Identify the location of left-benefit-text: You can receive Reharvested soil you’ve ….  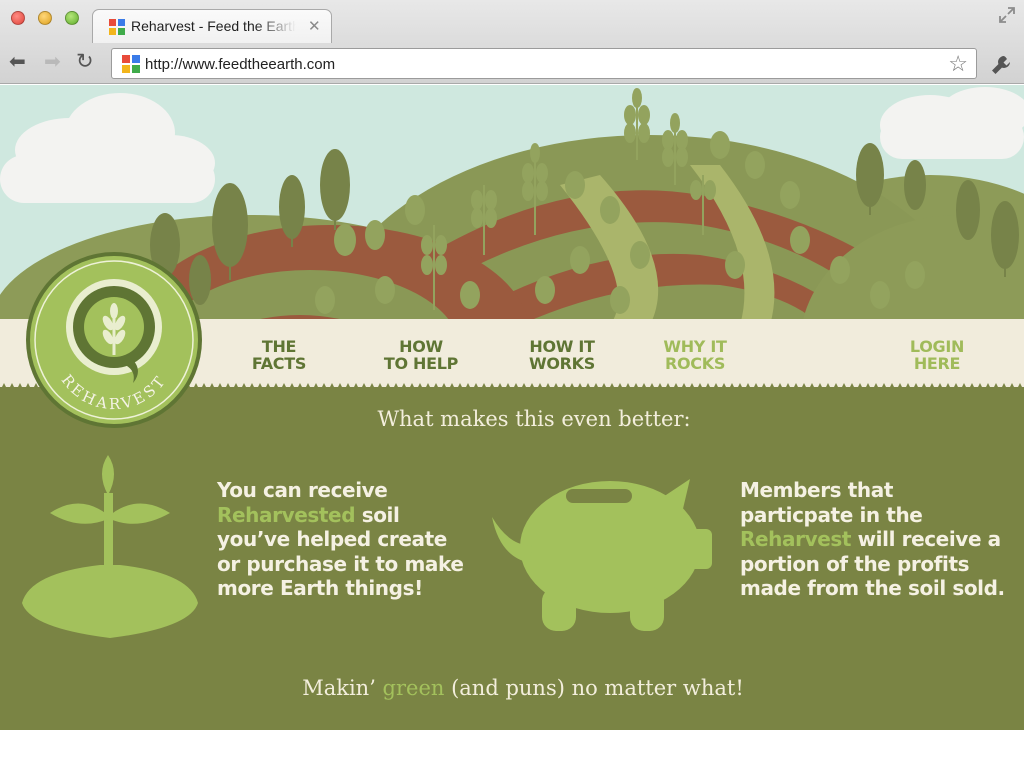
(342, 539).